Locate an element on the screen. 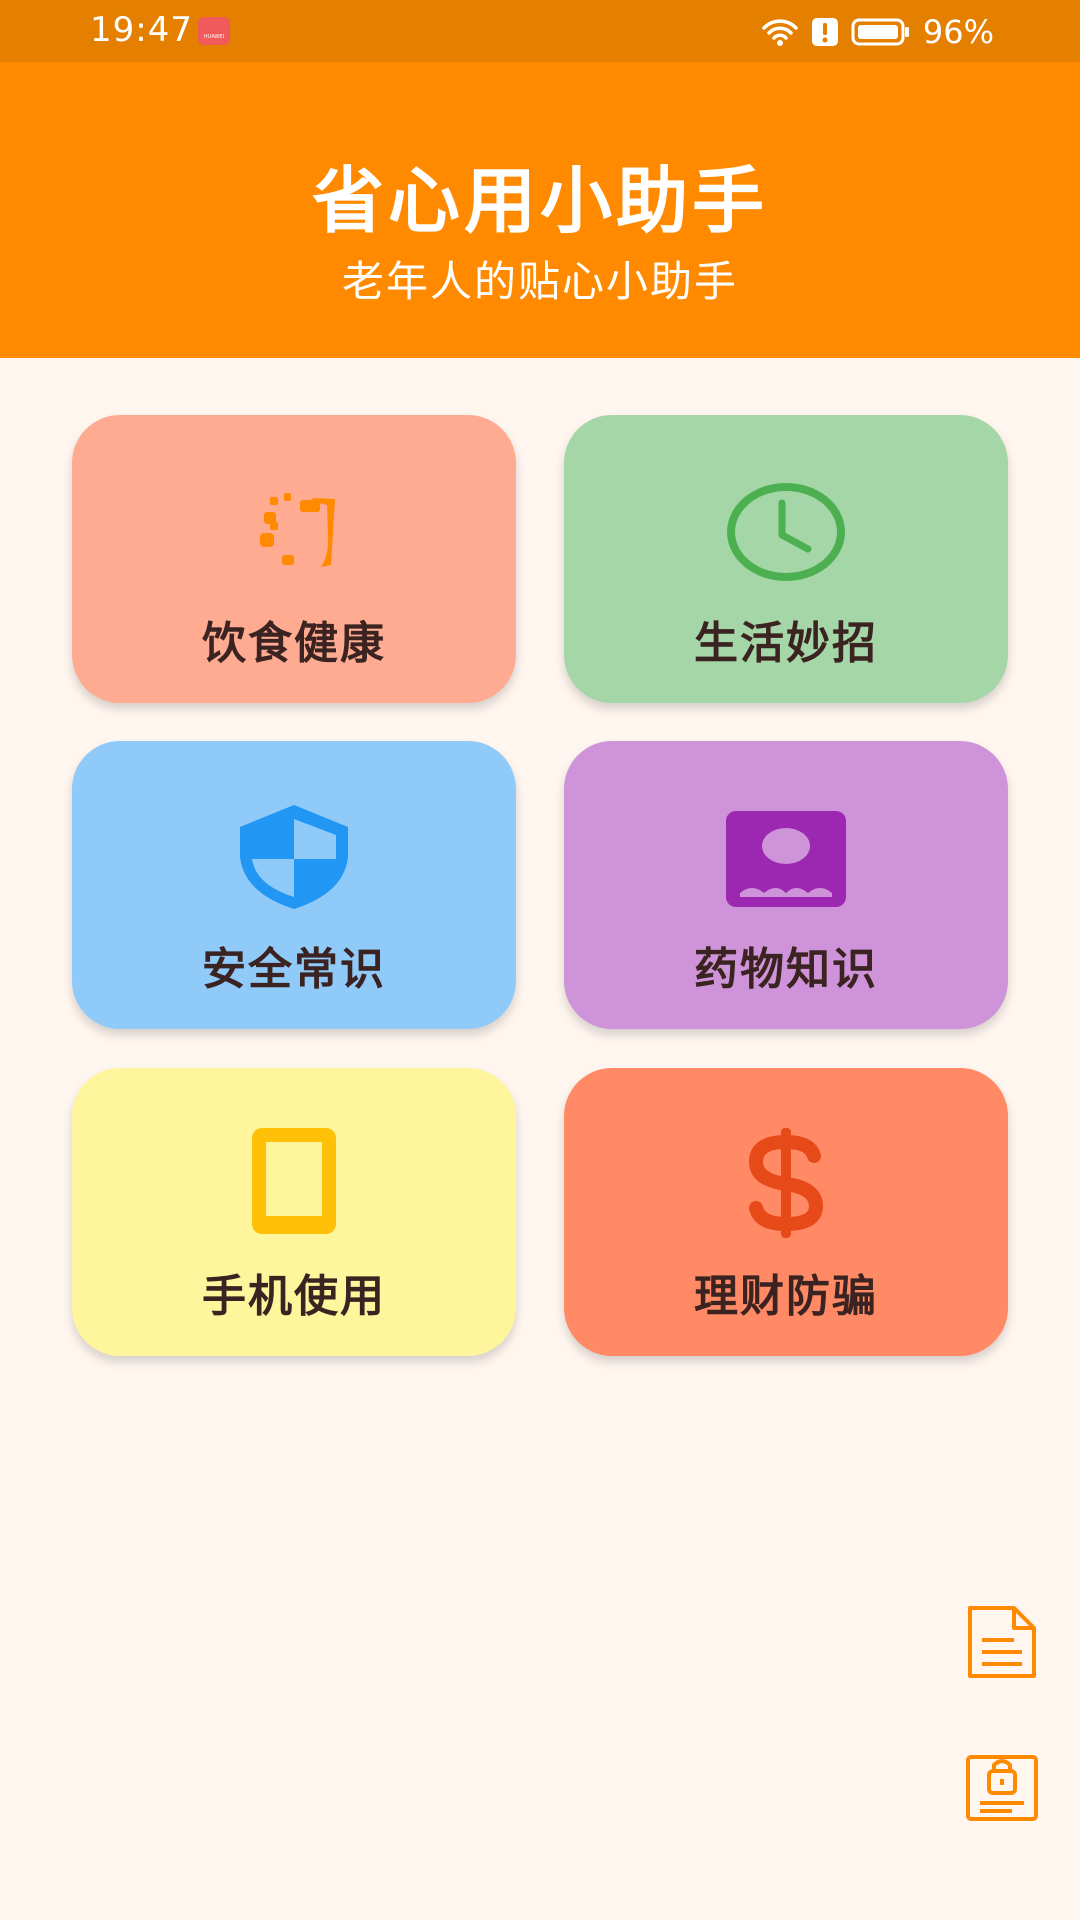  card-diet-health: 饮食健康 is located at coordinates (294, 559).